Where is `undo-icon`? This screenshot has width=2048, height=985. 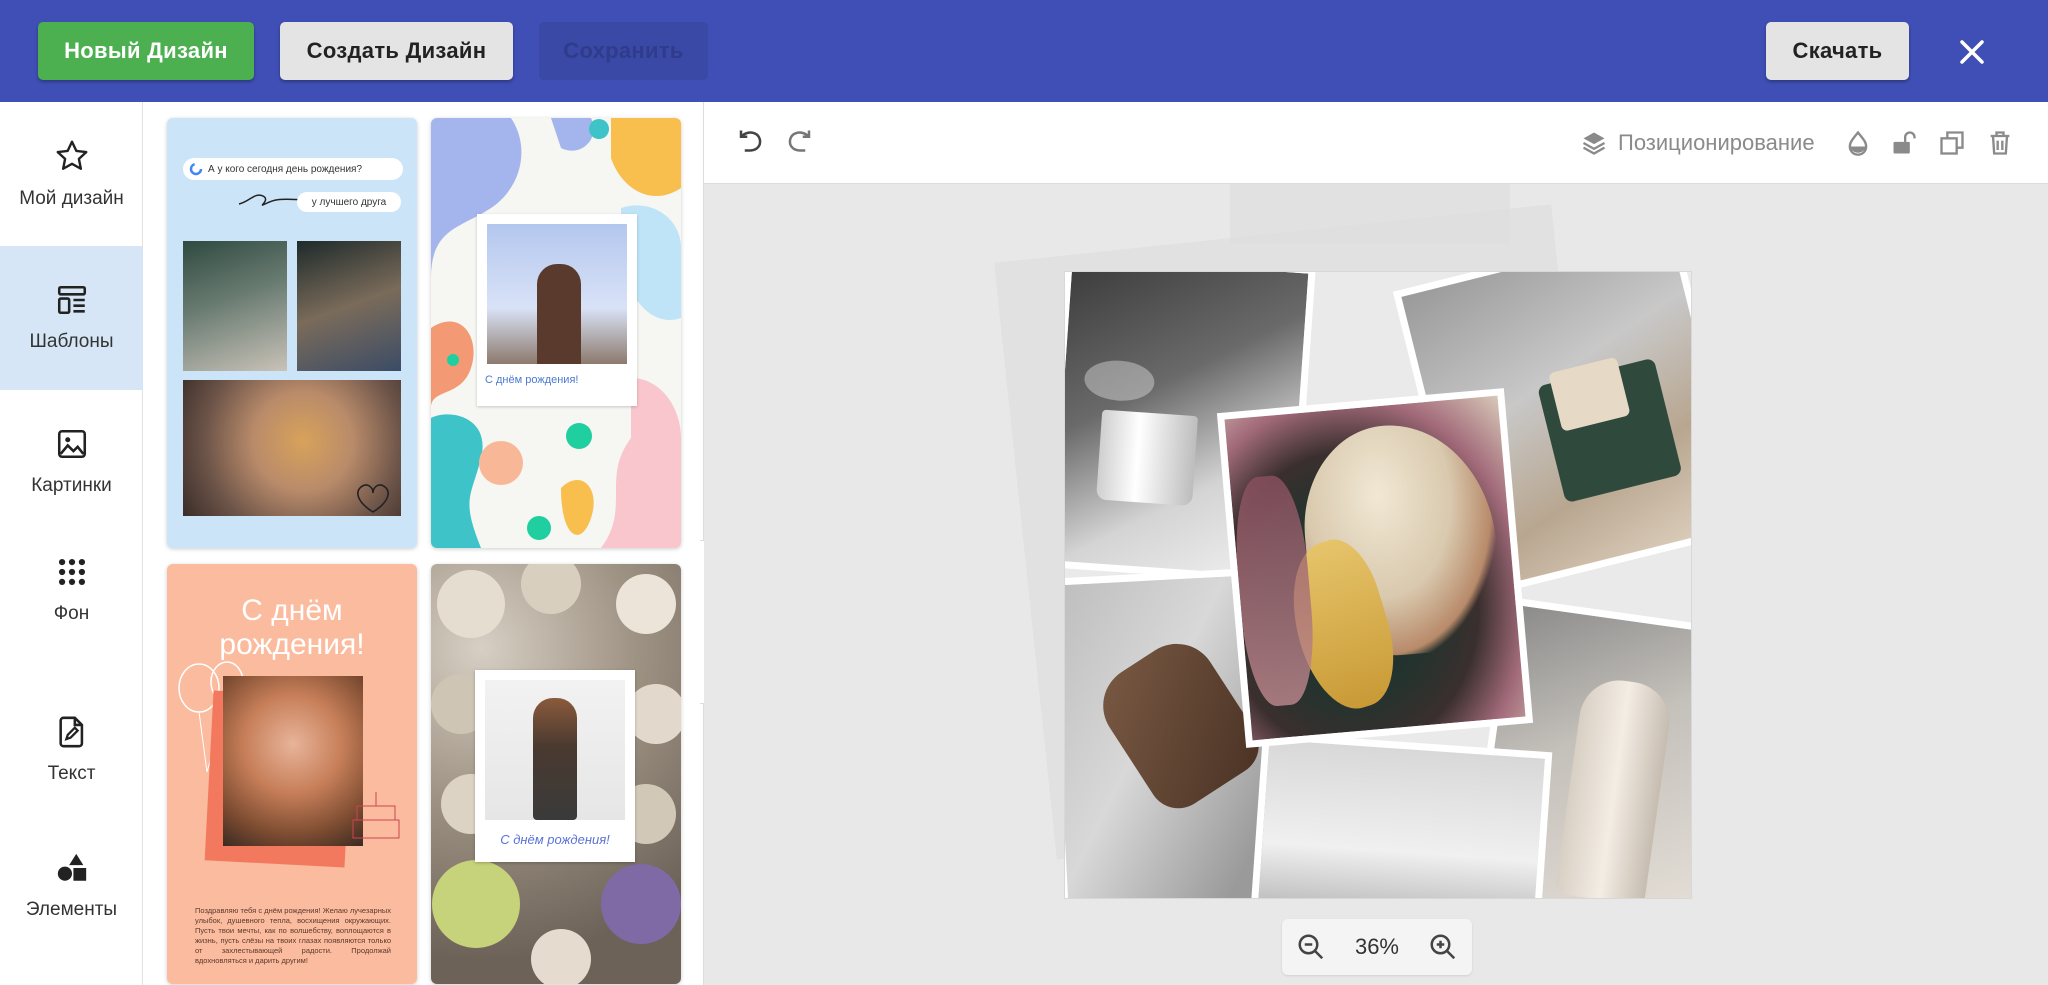 undo-icon is located at coordinates (751, 143).